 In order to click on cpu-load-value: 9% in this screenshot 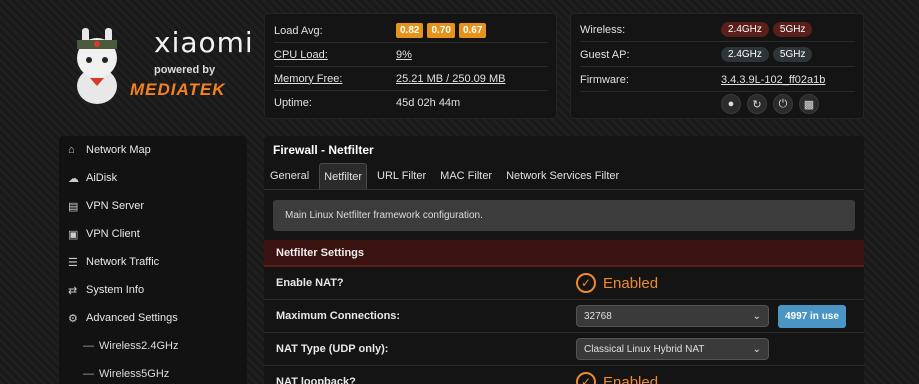, I will do `click(404, 55)`.